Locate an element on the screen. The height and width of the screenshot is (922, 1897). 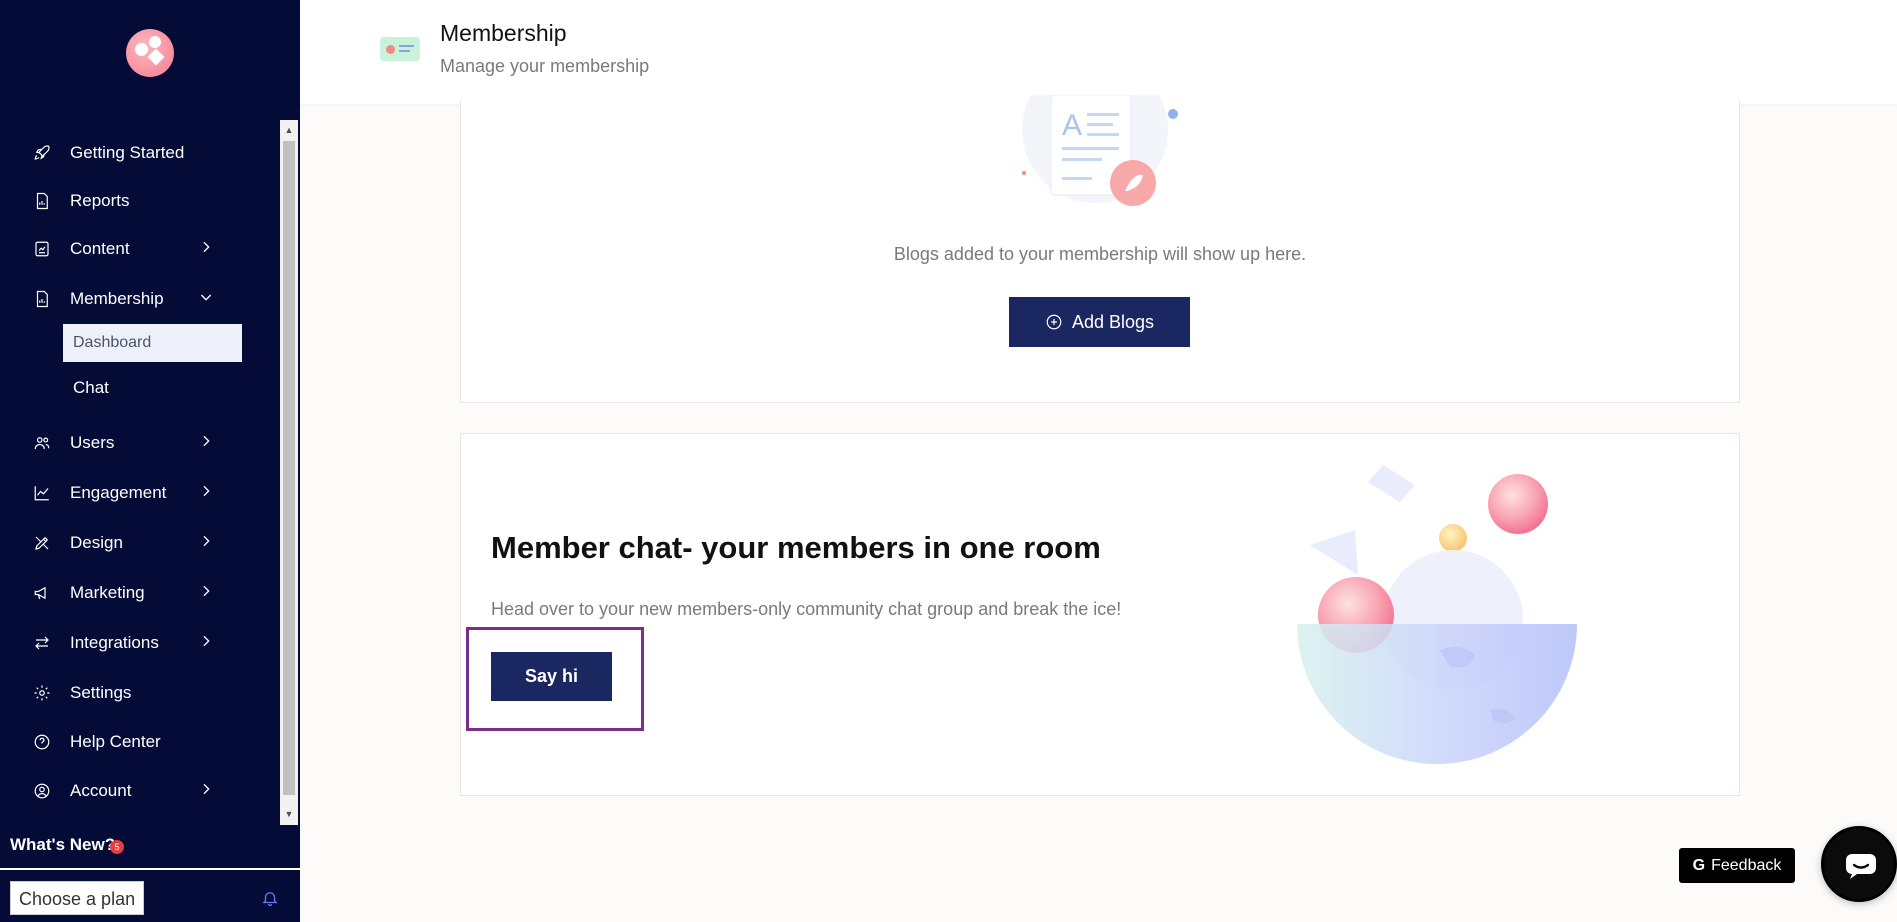
say-hi-button: Say hi is located at coordinates (551, 676).